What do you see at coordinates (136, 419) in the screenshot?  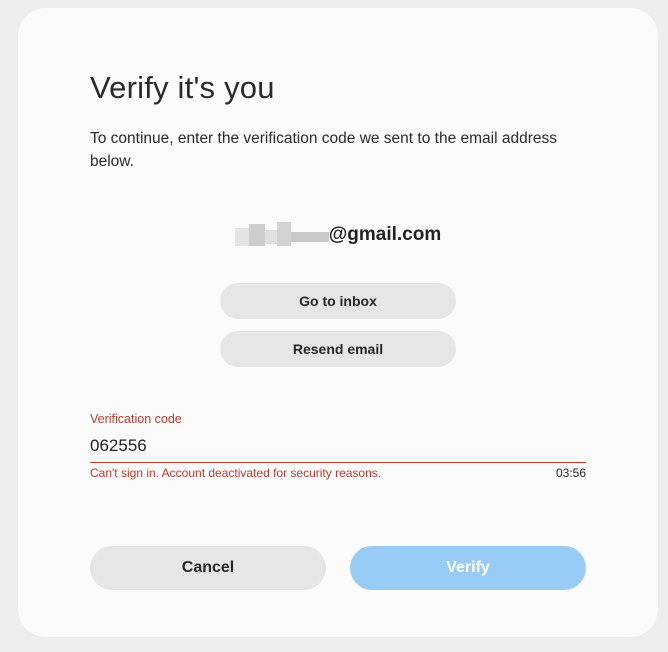 I see `verification-code-label: Verification code` at bounding box center [136, 419].